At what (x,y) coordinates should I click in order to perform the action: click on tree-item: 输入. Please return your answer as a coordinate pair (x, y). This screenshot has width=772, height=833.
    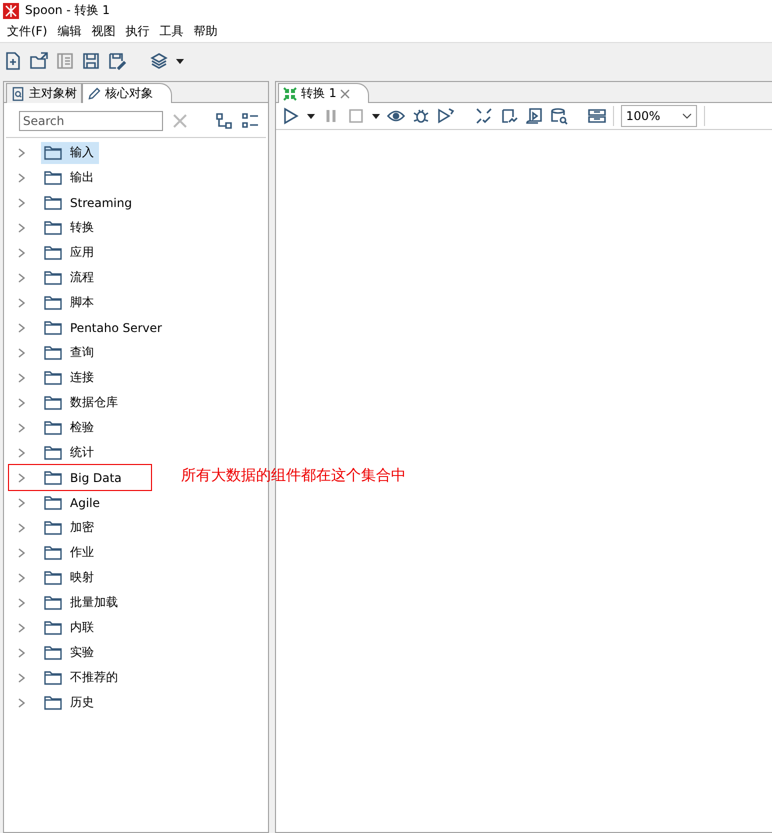
    Looking at the image, I should click on (70, 153).